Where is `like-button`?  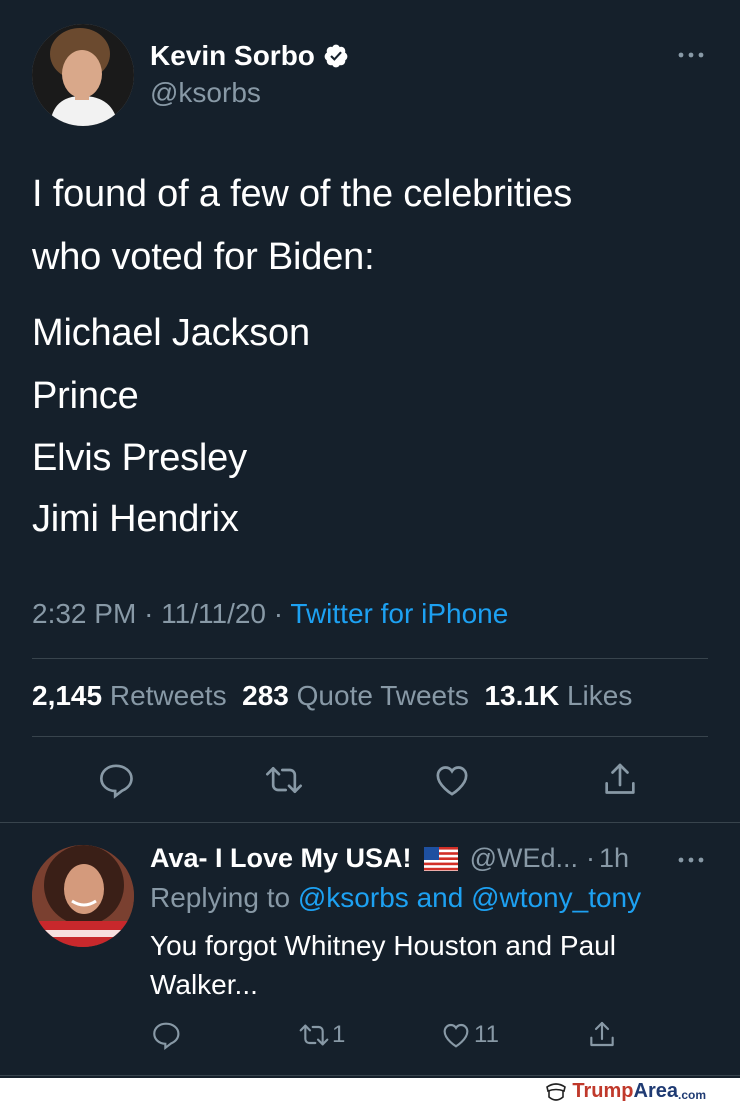
like-button is located at coordinates (452, 780).